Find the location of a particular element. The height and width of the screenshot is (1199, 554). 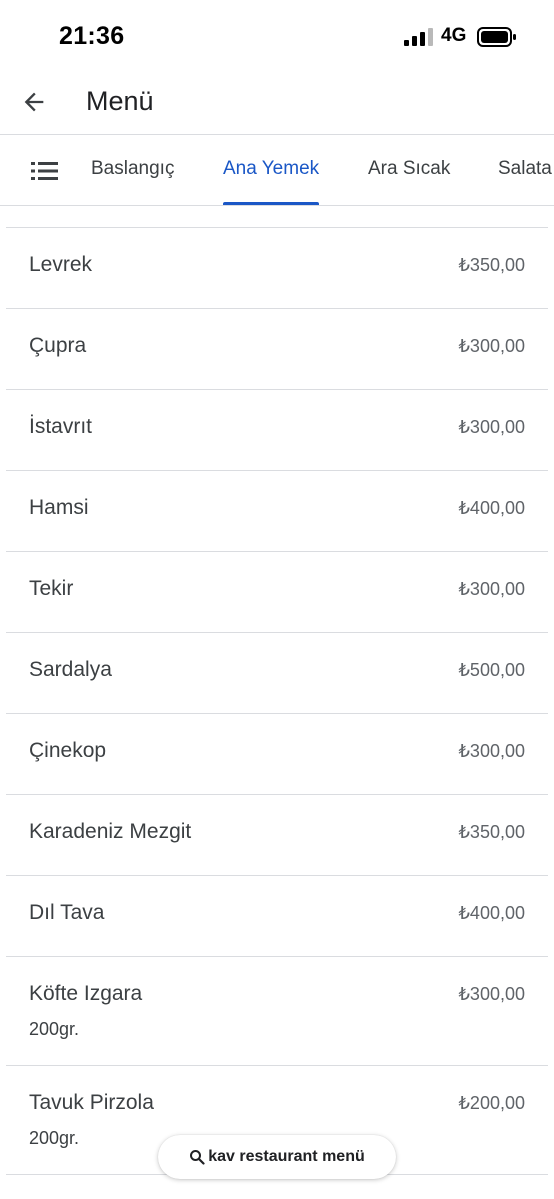

menu-item: İstavrıt ₺300,00 is located at coordinates (277, 430).